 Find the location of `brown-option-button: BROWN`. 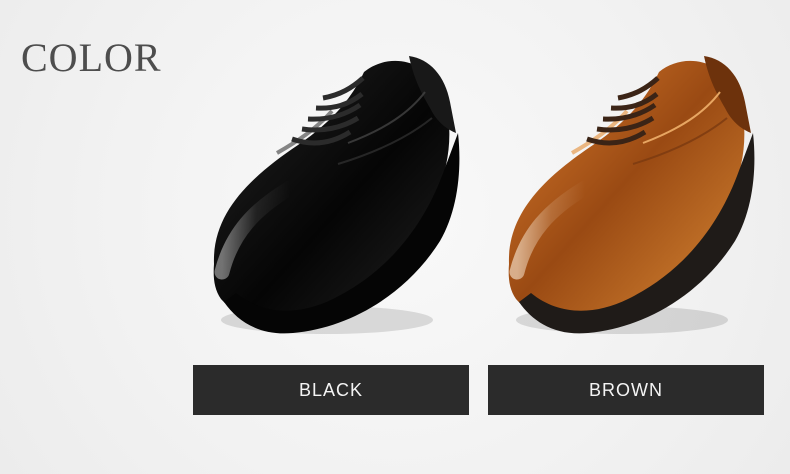

brown-option-button: BROWN is located at coordinates (626, 390).